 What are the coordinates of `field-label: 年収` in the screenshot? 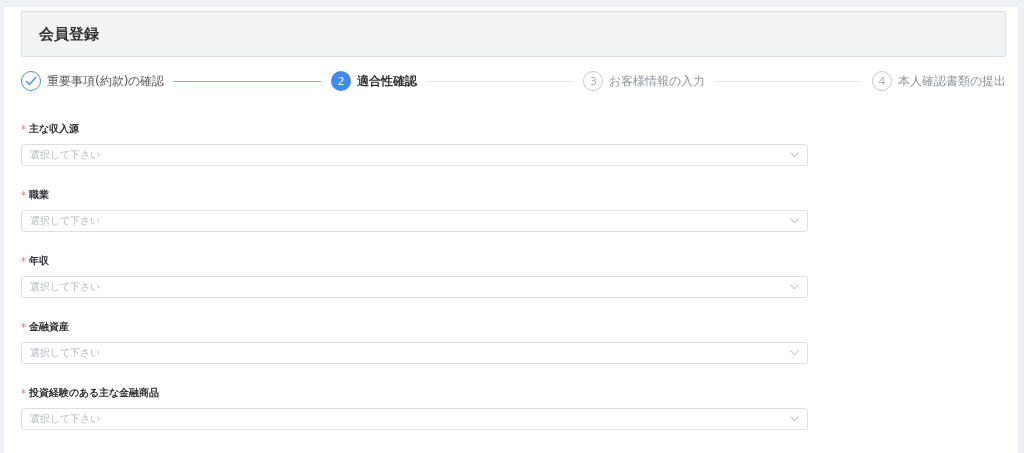 It's located at (39, 261).